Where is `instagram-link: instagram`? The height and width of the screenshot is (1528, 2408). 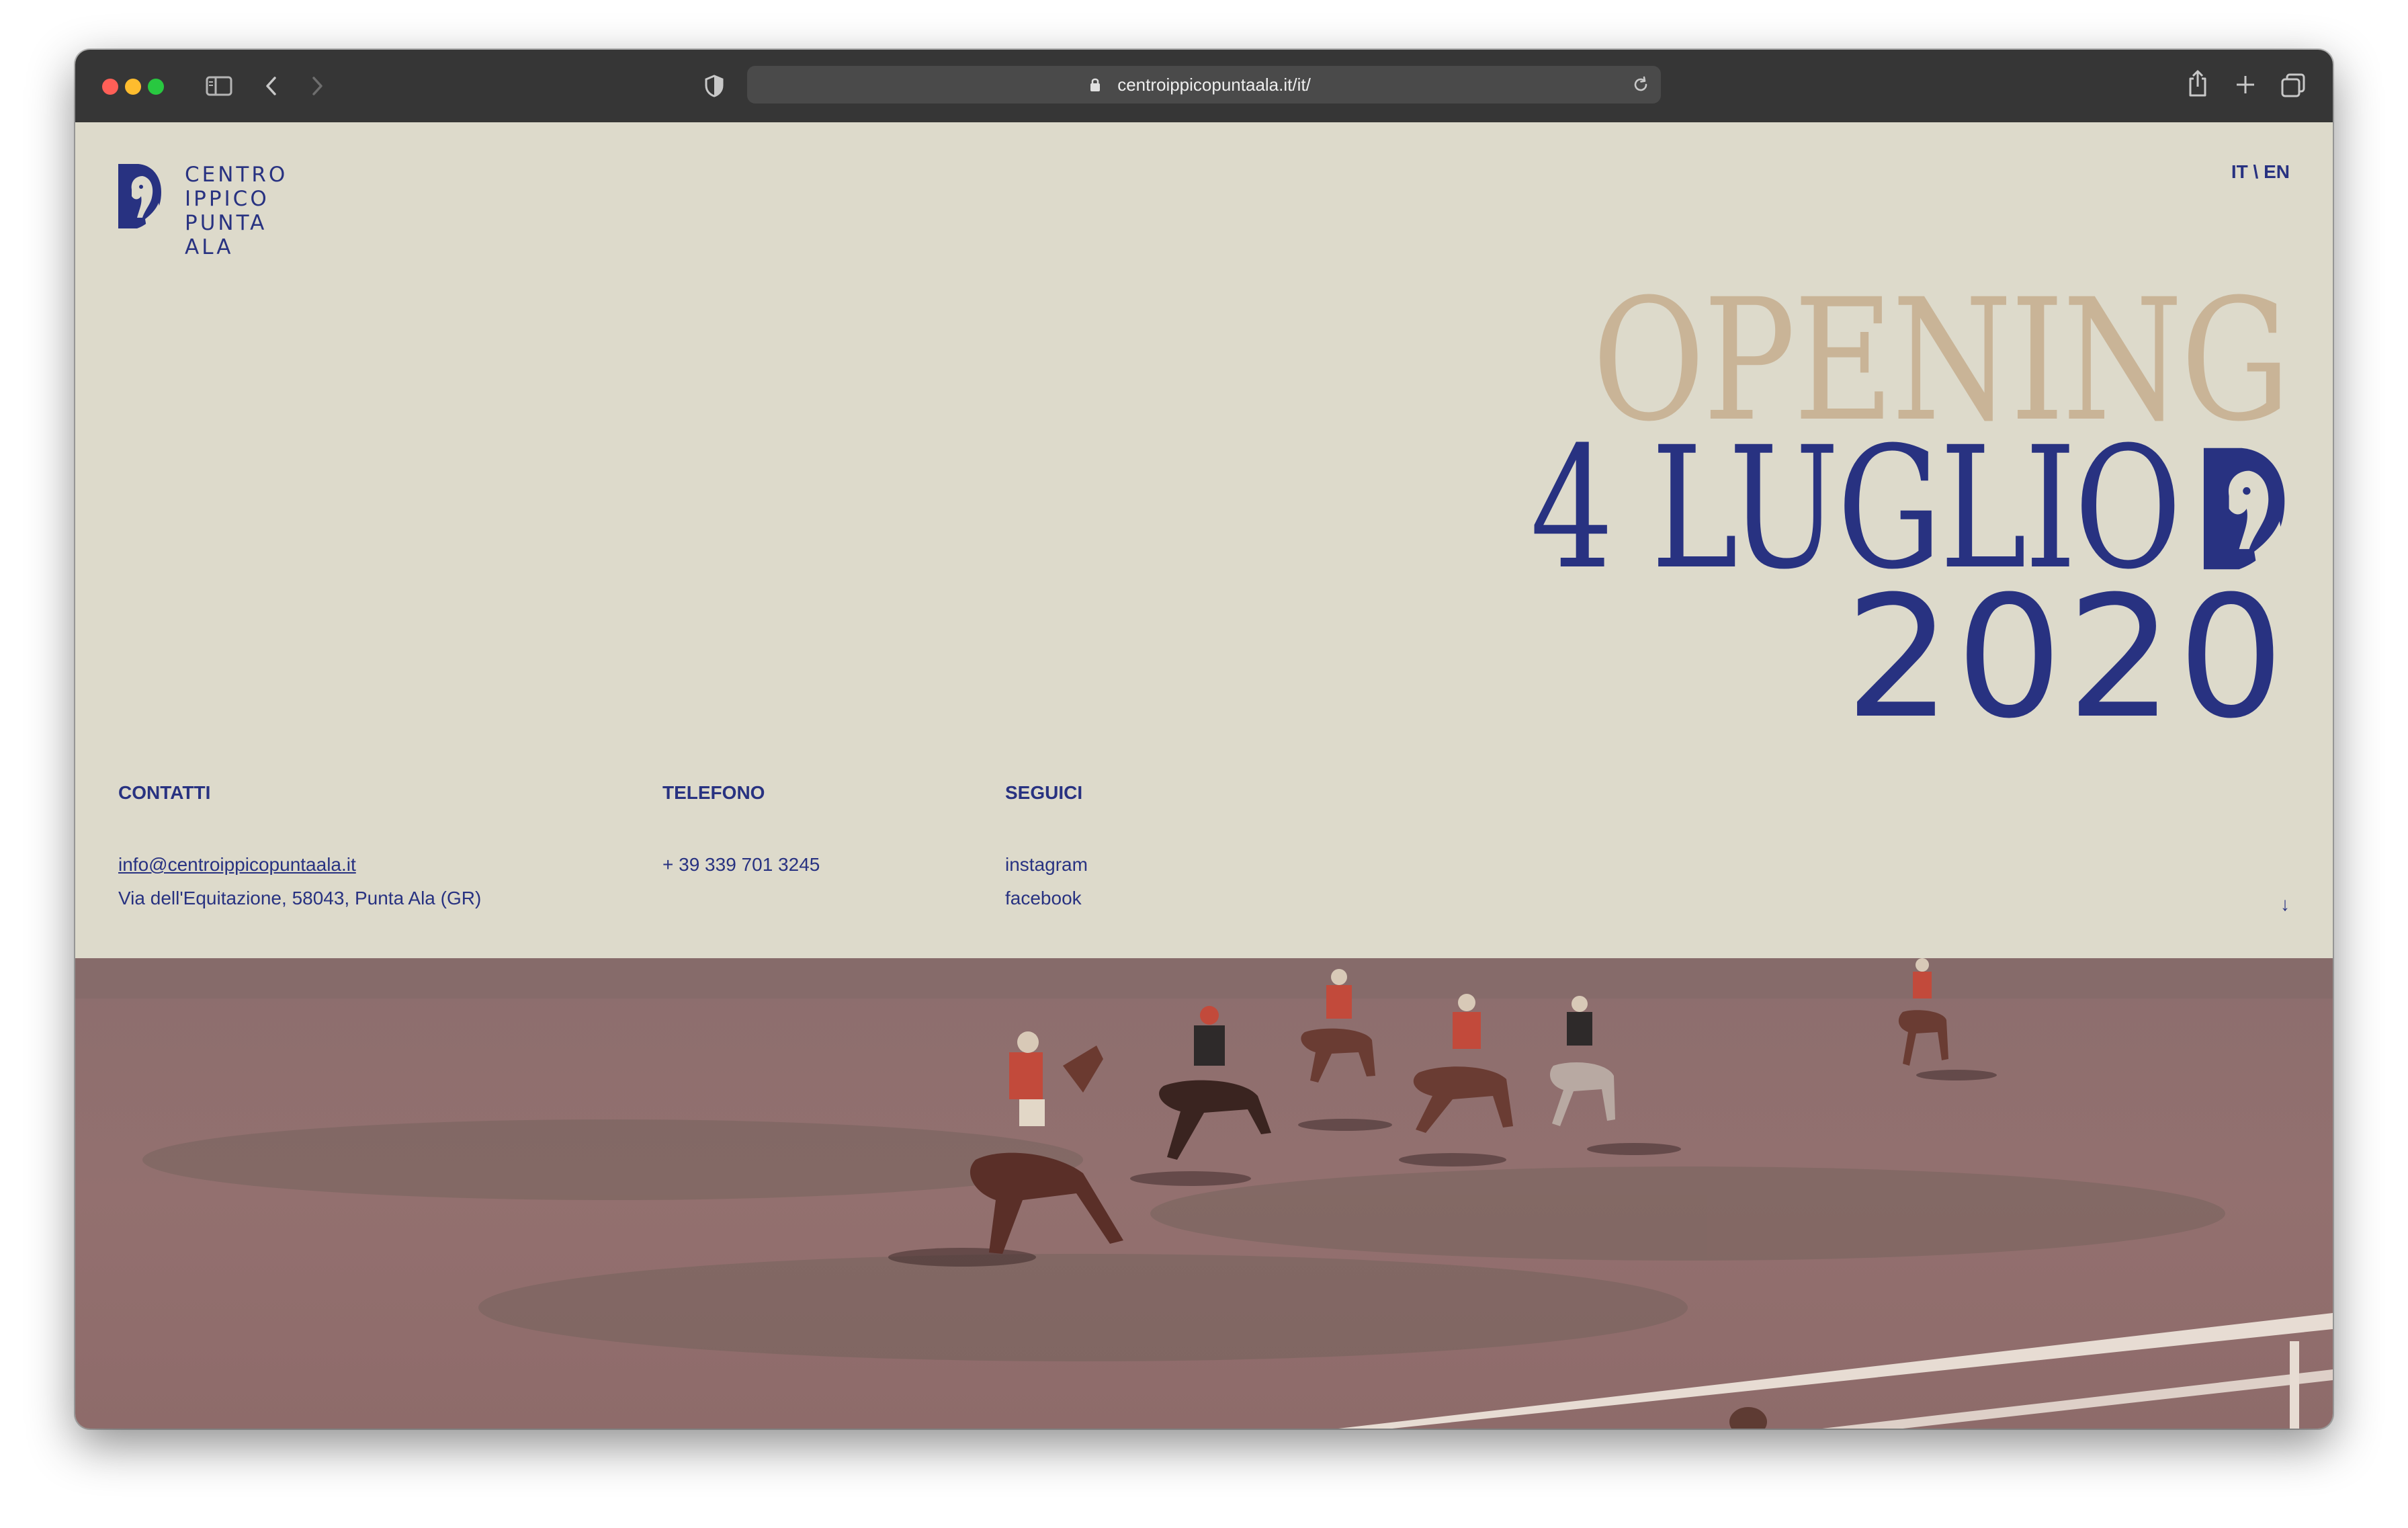 instagram-link: instagram is located at coordinates (1046, 865).